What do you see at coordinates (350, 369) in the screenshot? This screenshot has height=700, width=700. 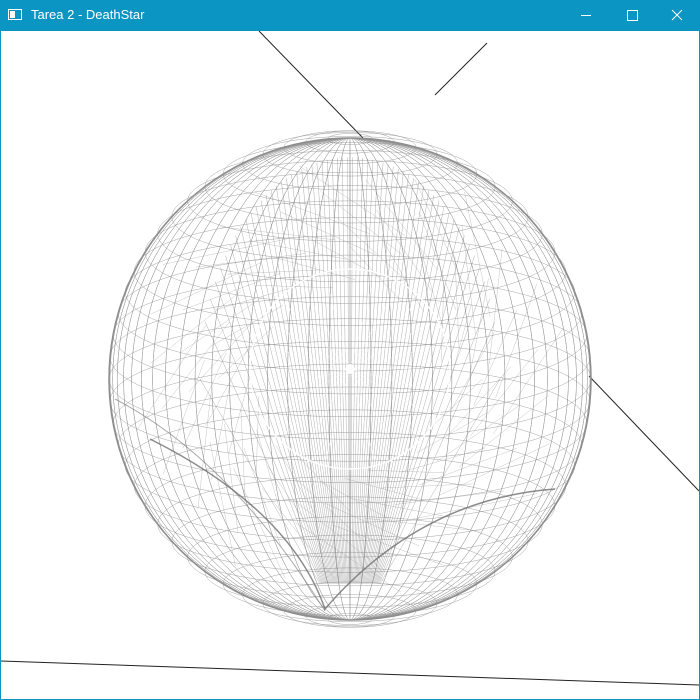 I see `superlaser-dish` at bounding box center [350, 369].